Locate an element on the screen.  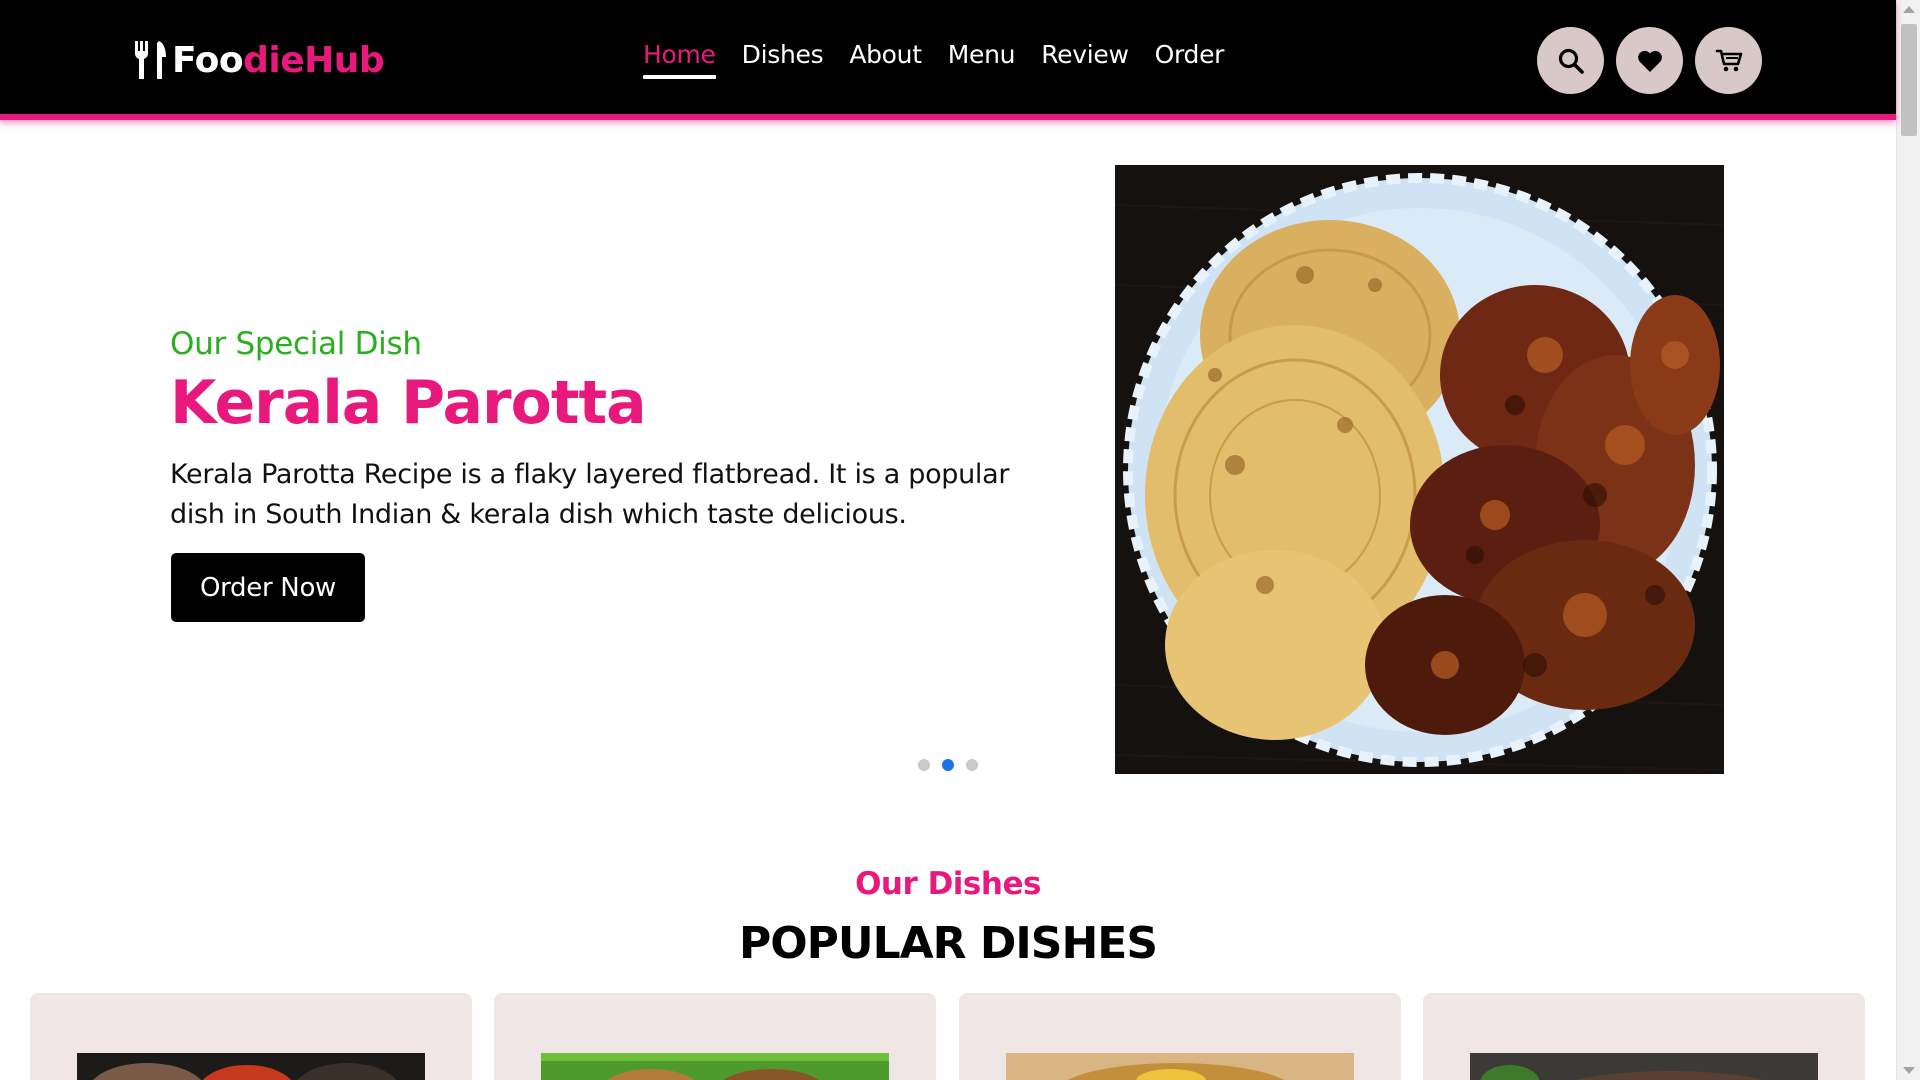
site-logo: FoodieHub is located at coordinates (258, 60).